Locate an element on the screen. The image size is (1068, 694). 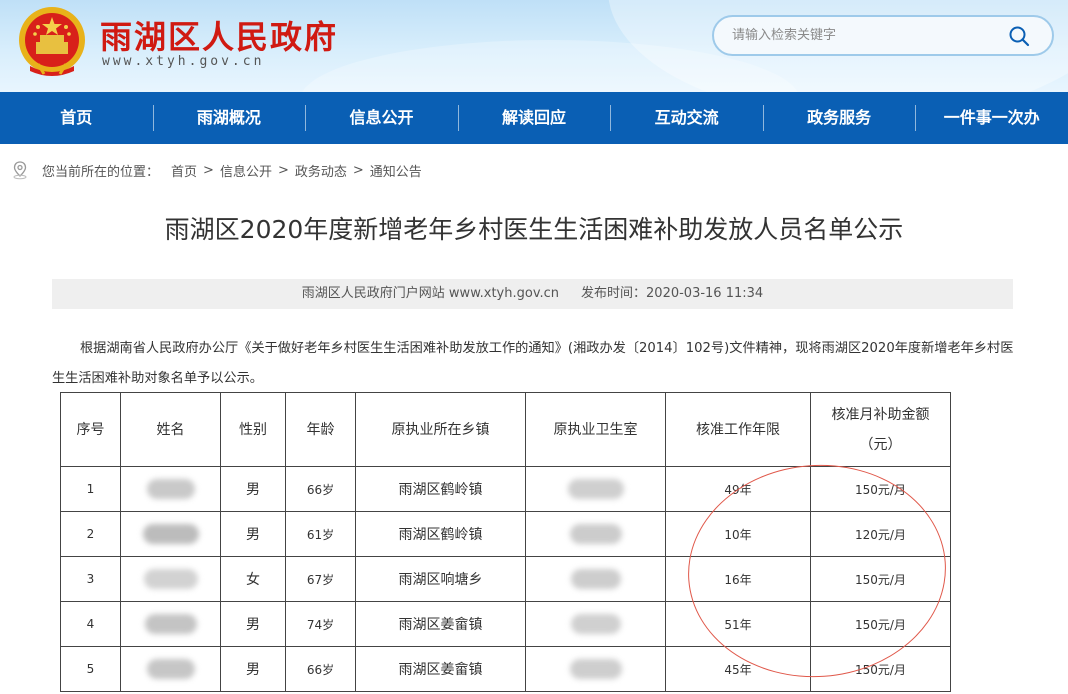
cell-age: 67岁 is located at coordinates (320, 579).